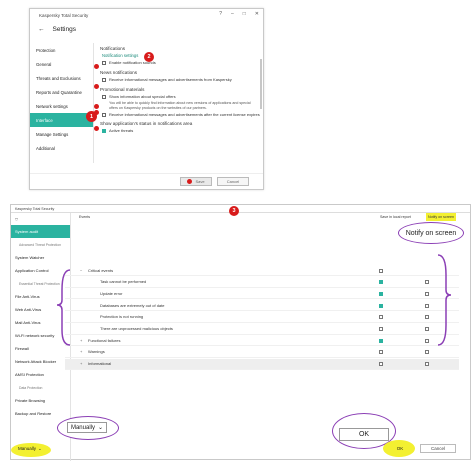 Image resolution: width=474 pixels, height=469 pixels. I want to click on ok-button: OK, so click(400, 448).